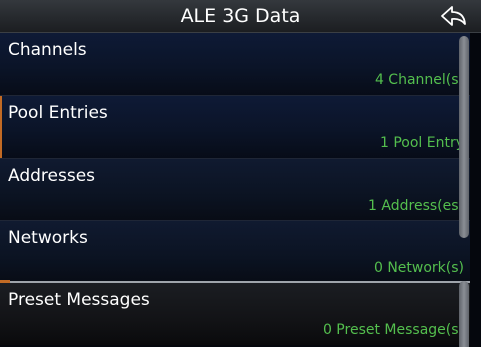  Describe the element at coordinates (52, 176) in the screenshot. I see `list-item-label: Addresses` at that location.